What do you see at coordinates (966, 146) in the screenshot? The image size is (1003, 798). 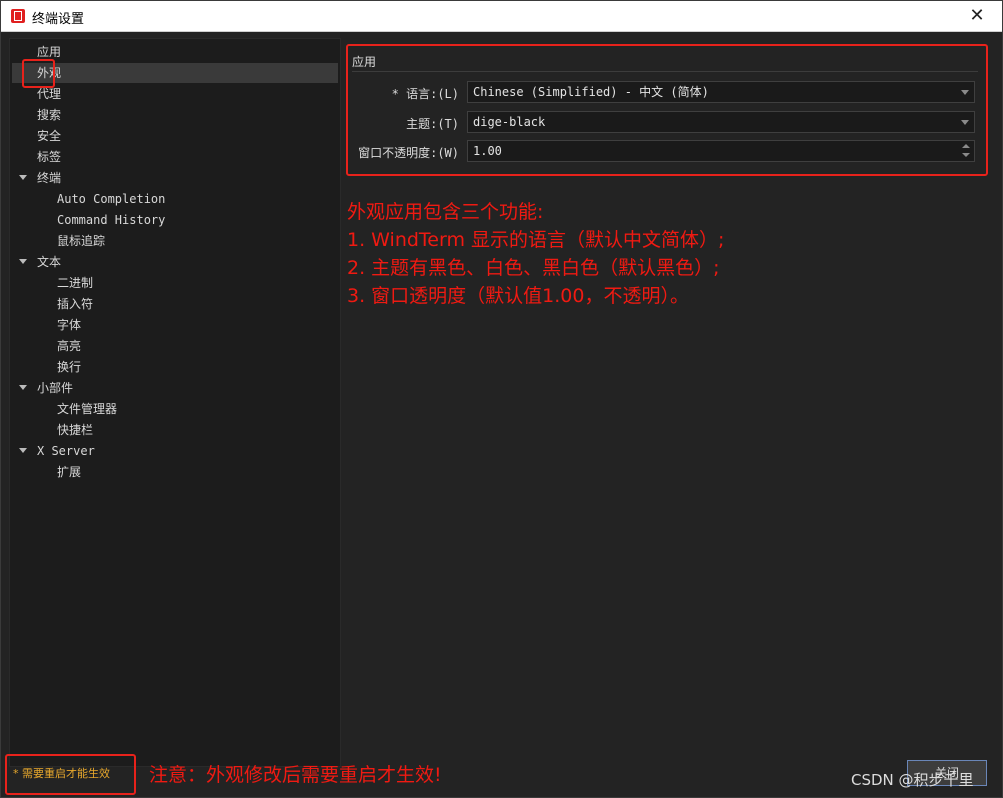 I see `spin-up-icon` at bounding box center [966, 146].